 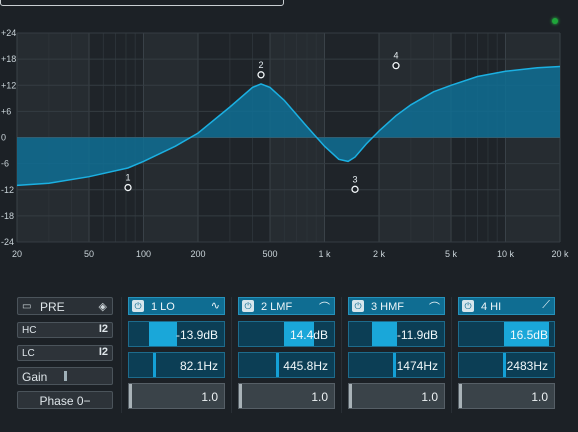 I want to click on band-3-frequency-value: 1474Hz, so click(x=417, y=366).